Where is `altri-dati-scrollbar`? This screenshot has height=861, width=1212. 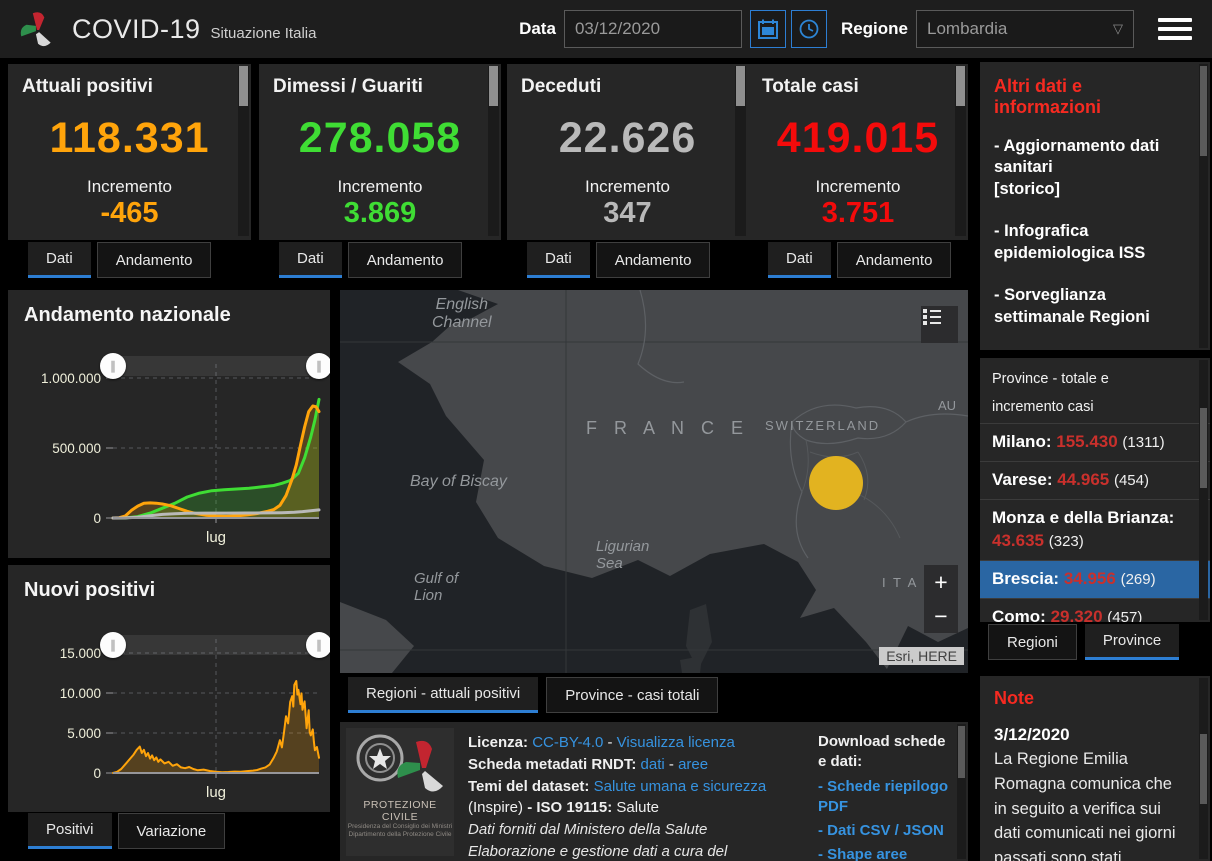 altri-dati-scrollbar is located at coordinates (1203, 206).